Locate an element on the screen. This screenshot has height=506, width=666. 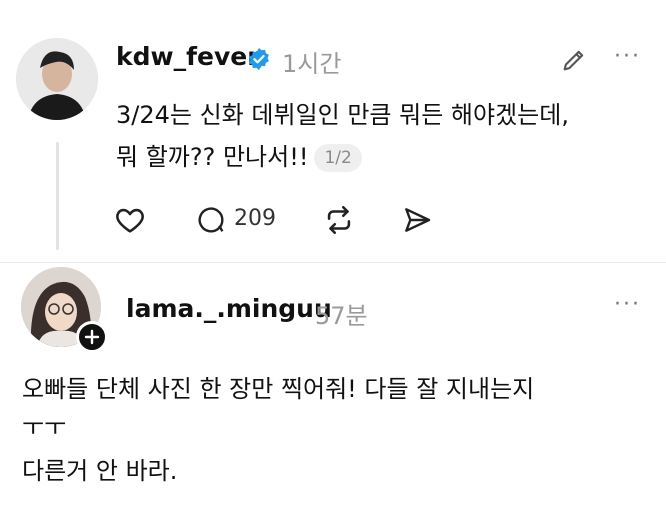
post-username: kdw_fever is located at coordinates (188, 56).